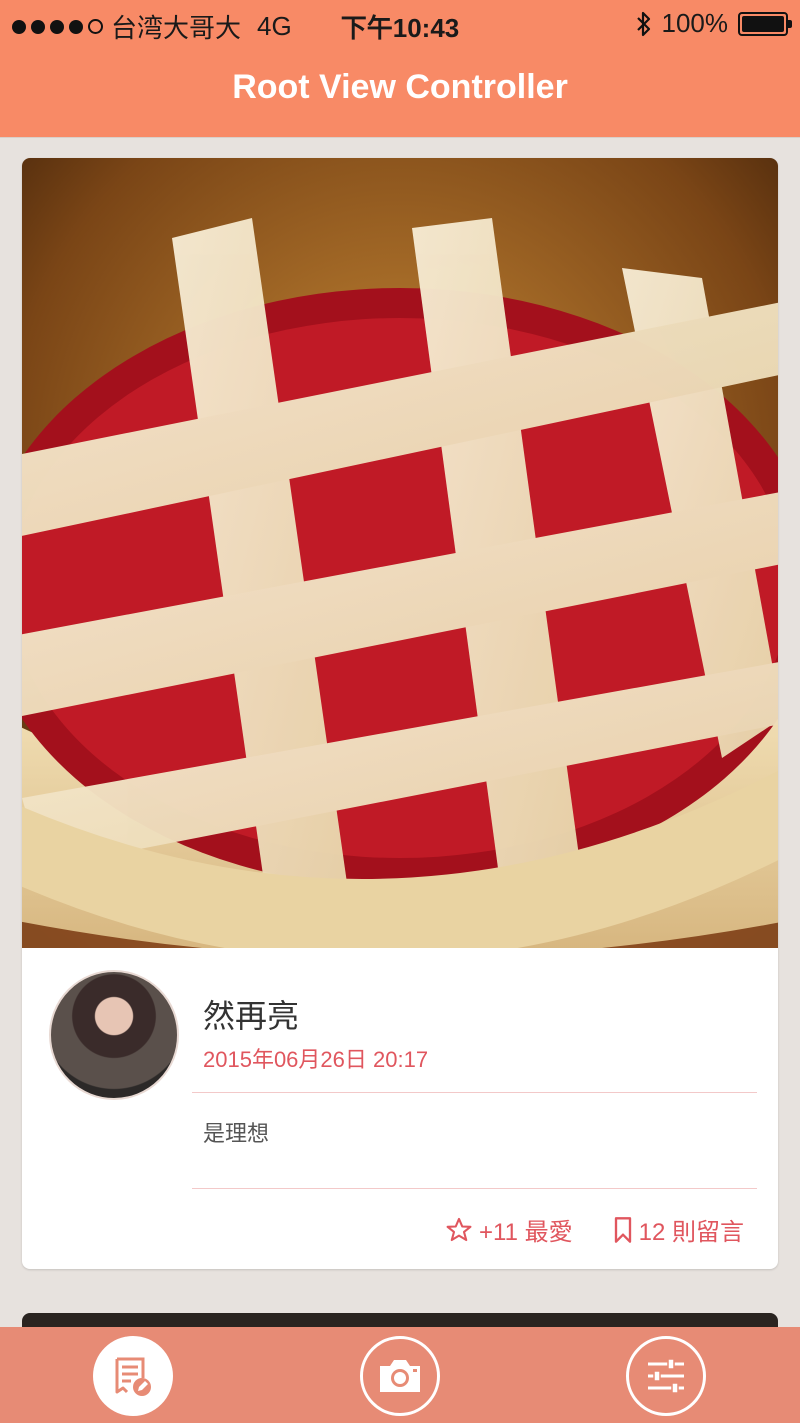 The width and height of the screenshot is (800, 1423). I want to click on battery-icon, so click(765, 23).